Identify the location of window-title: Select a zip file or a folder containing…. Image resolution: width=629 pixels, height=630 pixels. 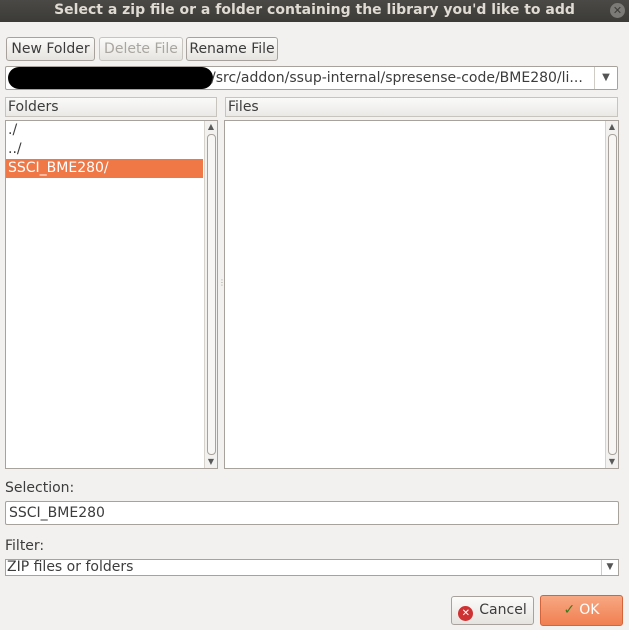
(314, 10).